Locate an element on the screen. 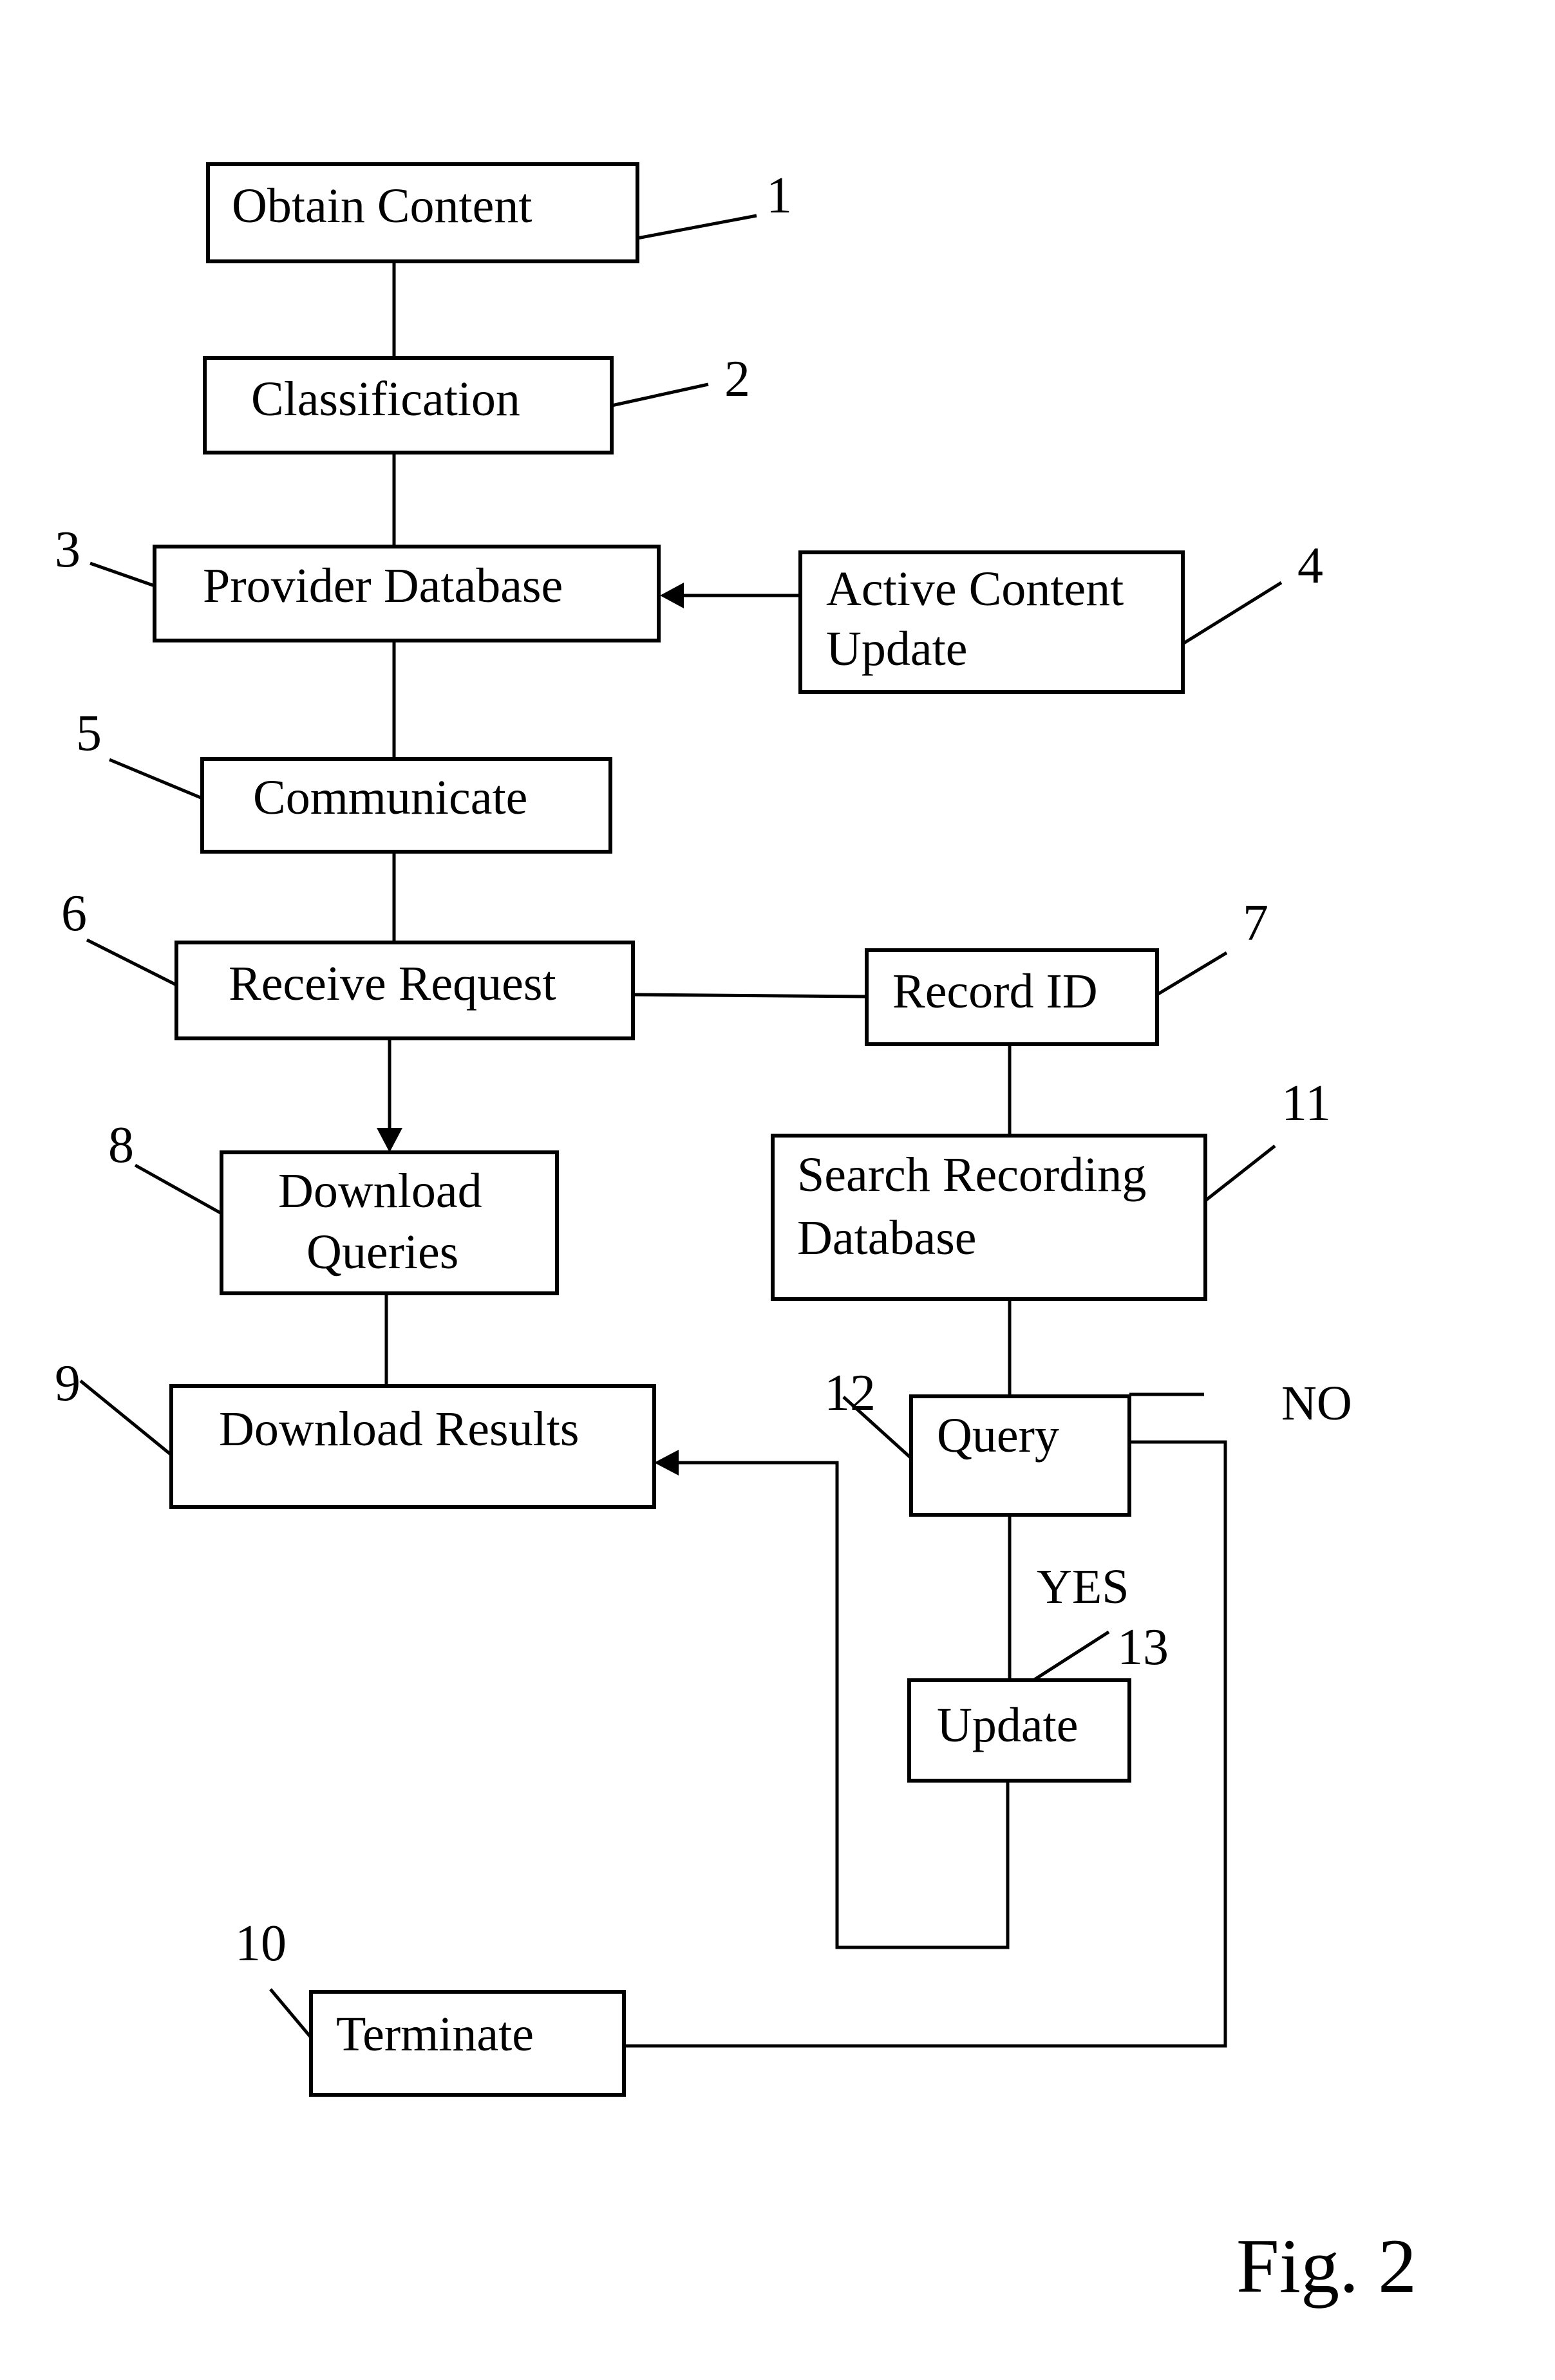 The image size is (1555, 2380). node-label-line2: Database is located at coordinates (887, 1238).